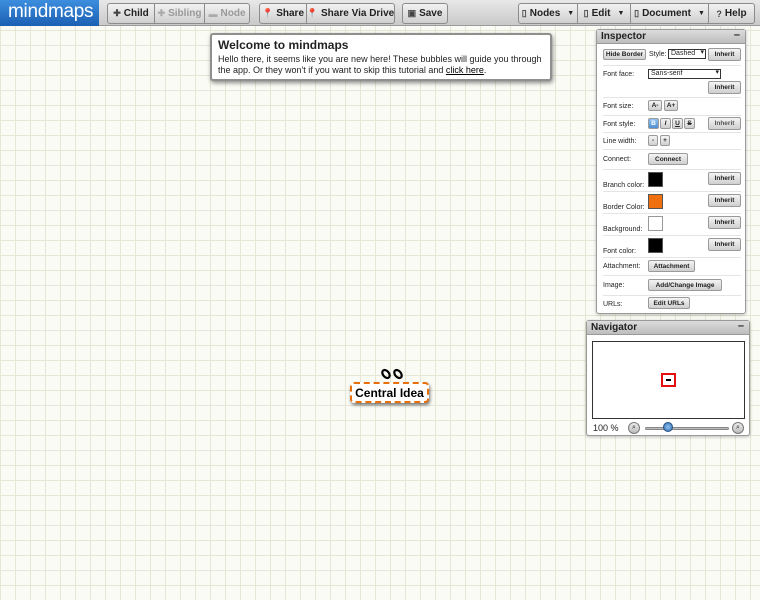 The width and height of the screenshot is (760, 600). What do you see at coordinates (655, 105) in the screenshot?
I see `font-size-down-button: A-` at bounding box center [655, 105].